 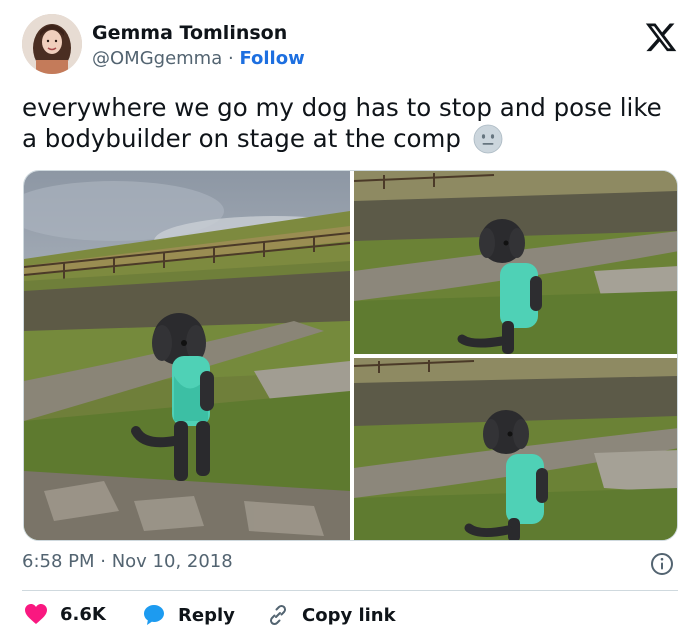 I want to click on info-icon, so click(x=662, y=564).